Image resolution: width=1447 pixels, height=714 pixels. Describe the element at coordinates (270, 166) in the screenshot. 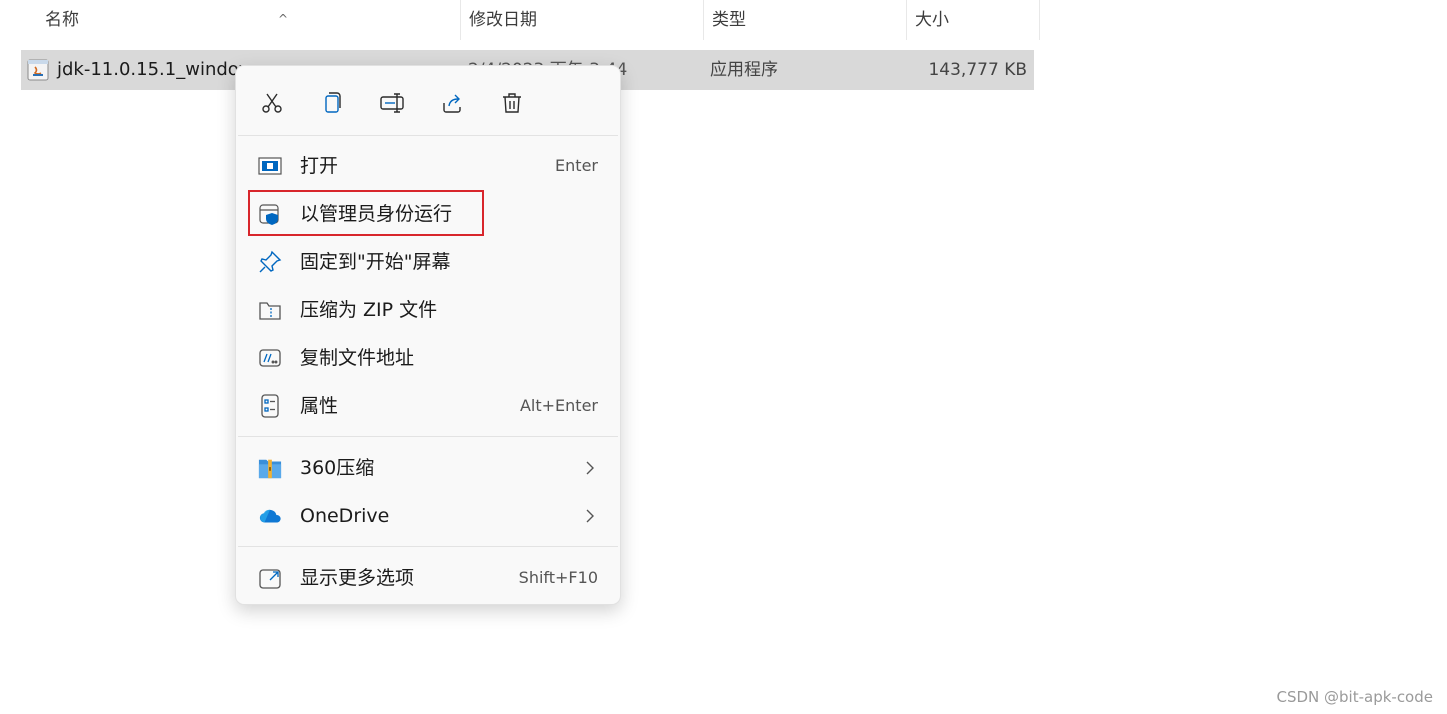

I see `open-icon` at that location.